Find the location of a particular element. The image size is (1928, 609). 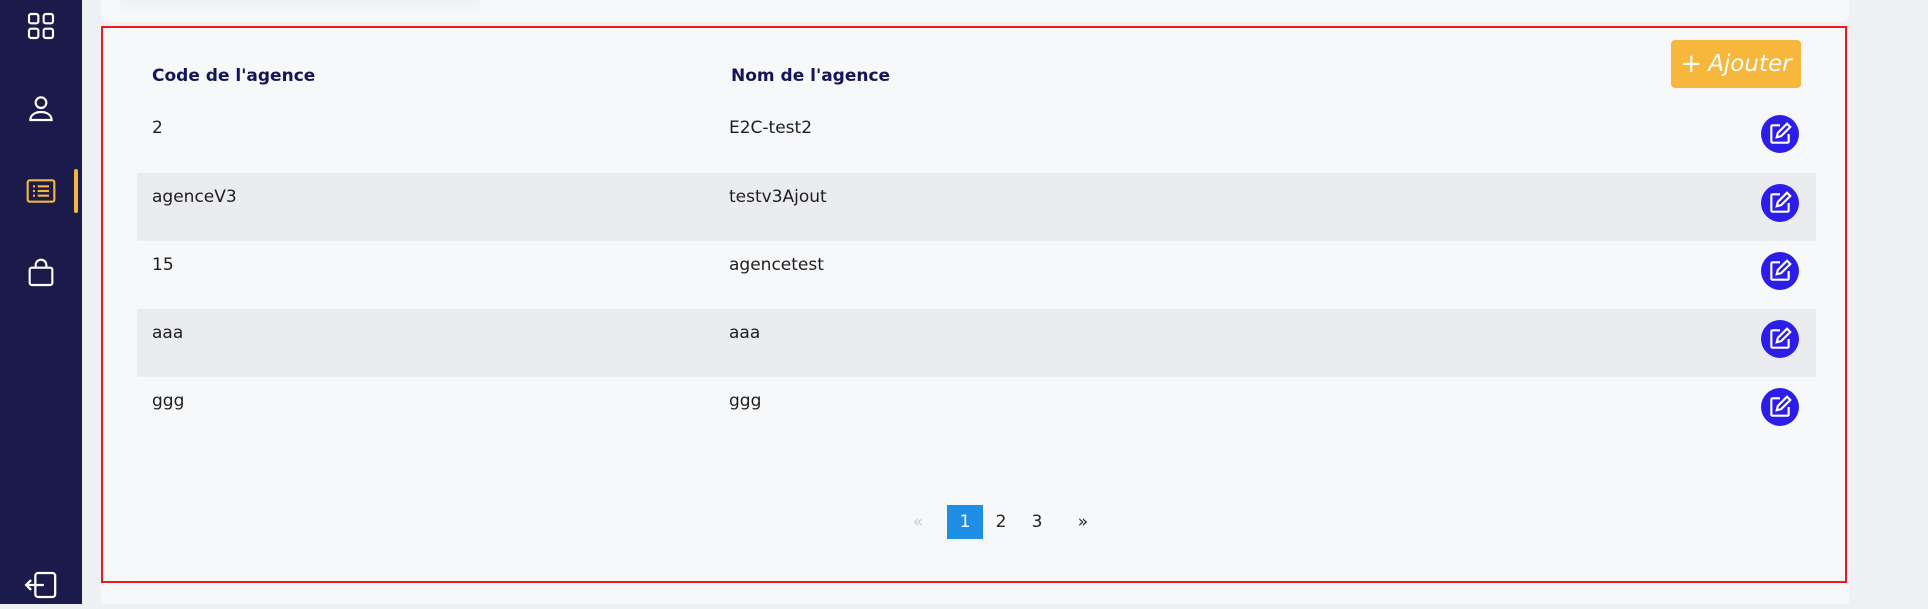

cell-name: agencetest is located at coordinates (776, 265).